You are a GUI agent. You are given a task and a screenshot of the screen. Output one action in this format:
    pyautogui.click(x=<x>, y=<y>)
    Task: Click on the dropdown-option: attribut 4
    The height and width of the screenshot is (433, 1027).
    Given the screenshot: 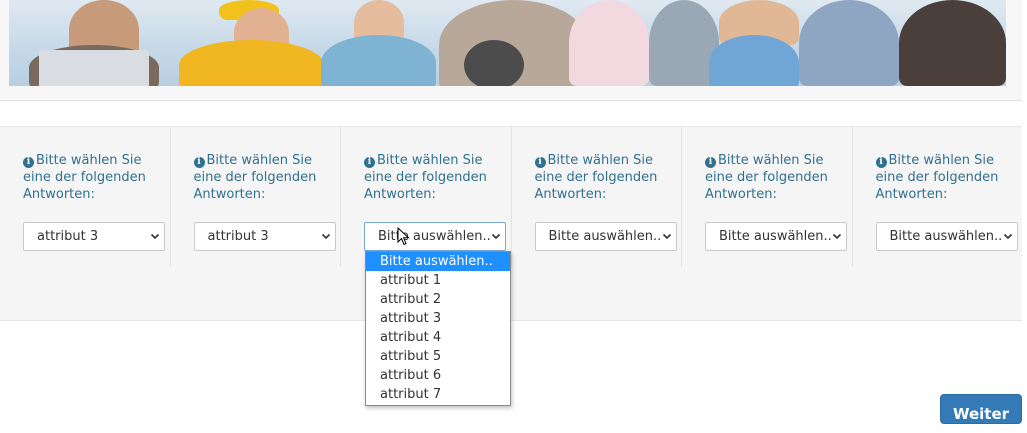 What is the action you would take?
    pyautogui.click(x=438, y=337)
    